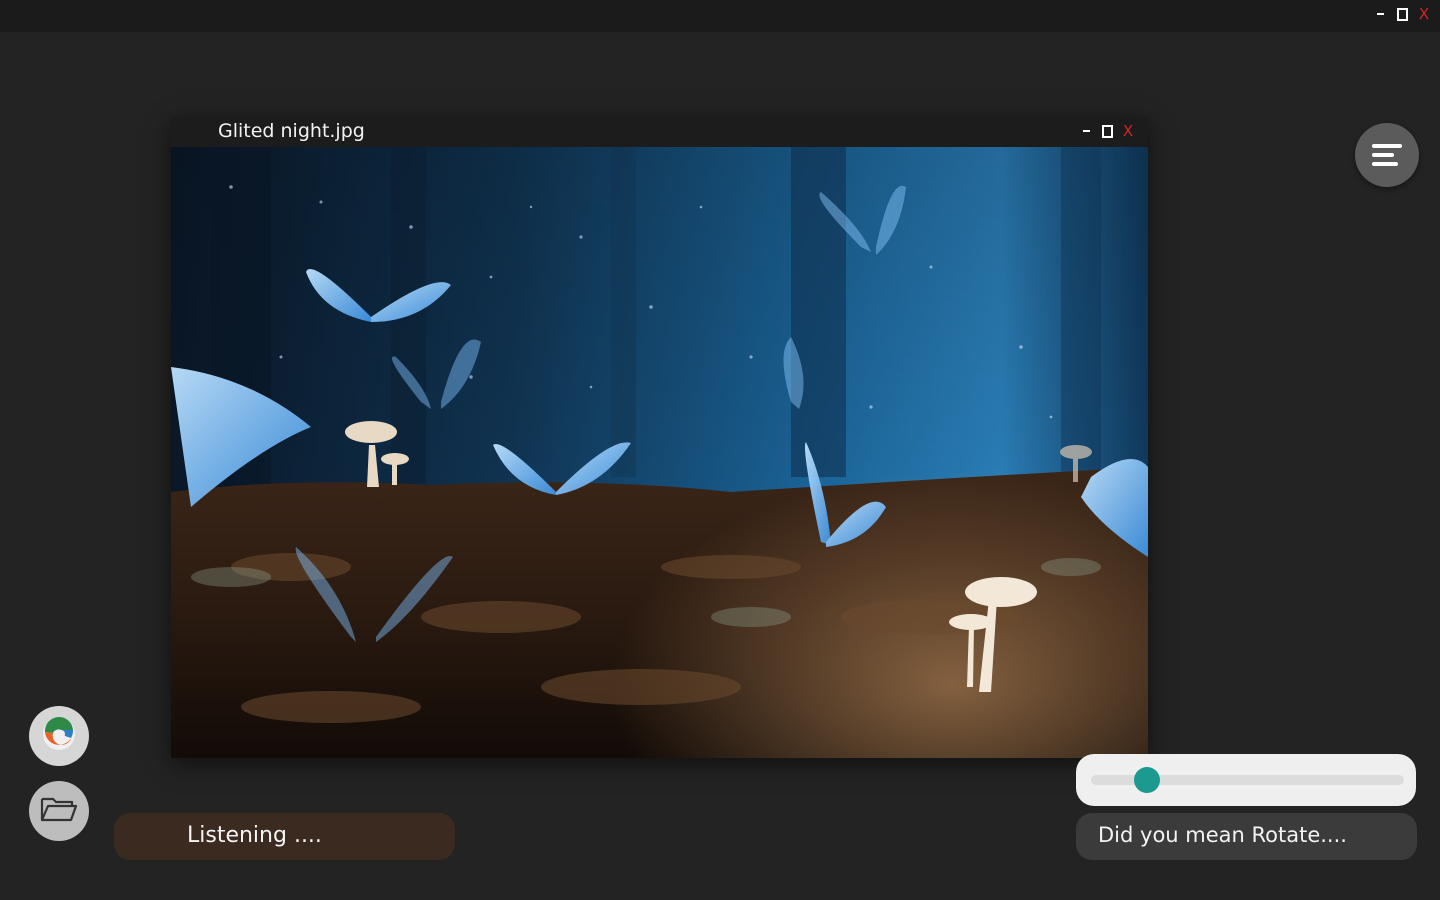 This screenshot has height=900, width=1440. What do you see at coordinates (659, 132) in the screenshot?
I see `image-window-titlebar: Glited night.jpg X` at bounding box center [659, 132].